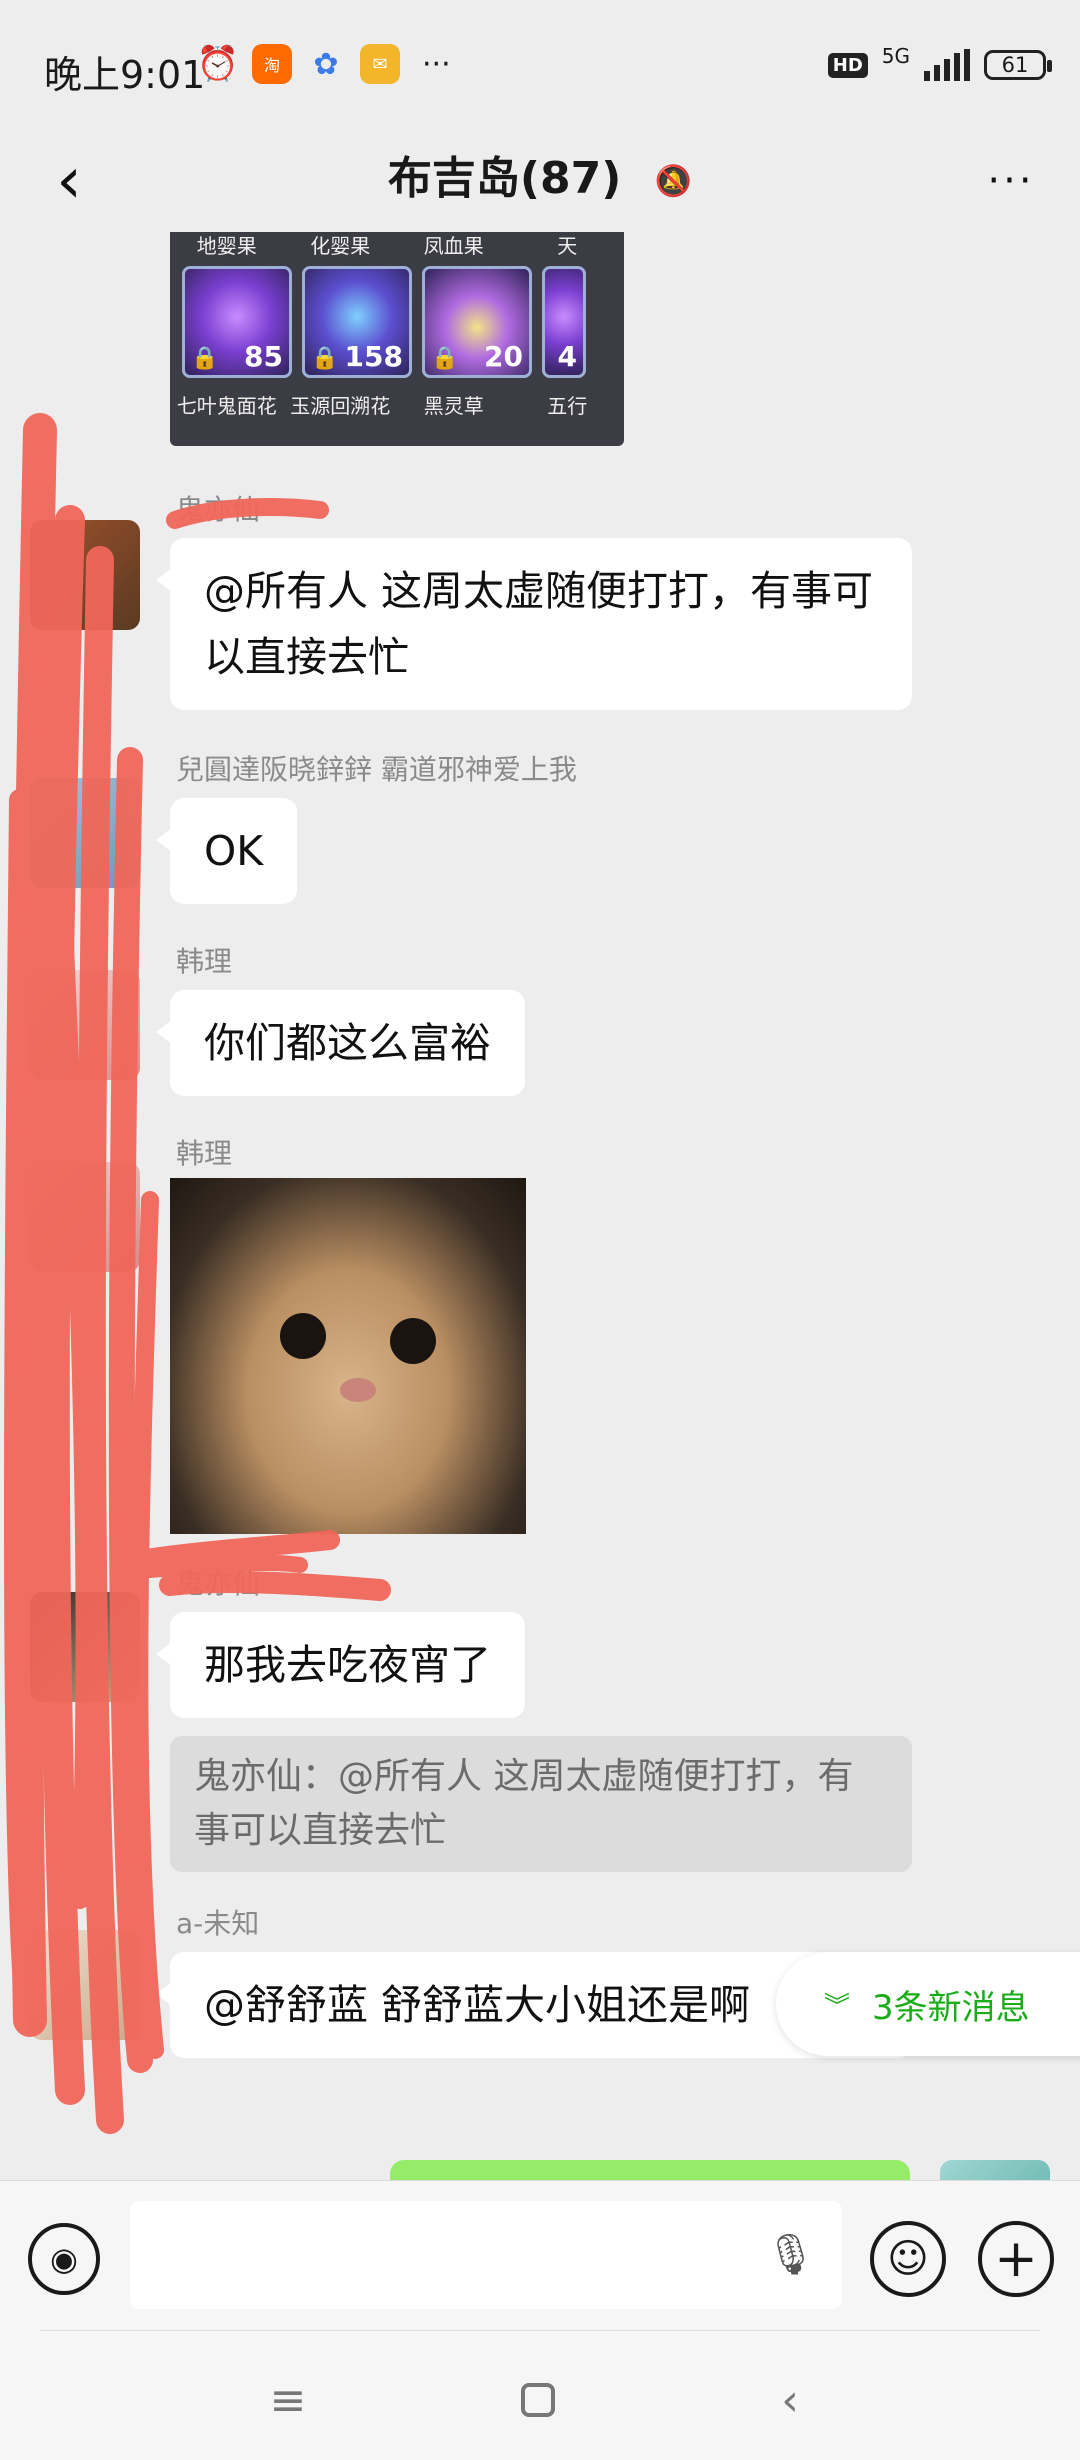 The width and height of the screenshot is (1080, 2460). What do you see at coordinates (534, 624) in the screenshot?
I see `message-bubble: @所有人 这周太虚随便打打，有事可以直接去忙` at bounding box center [534, 624].